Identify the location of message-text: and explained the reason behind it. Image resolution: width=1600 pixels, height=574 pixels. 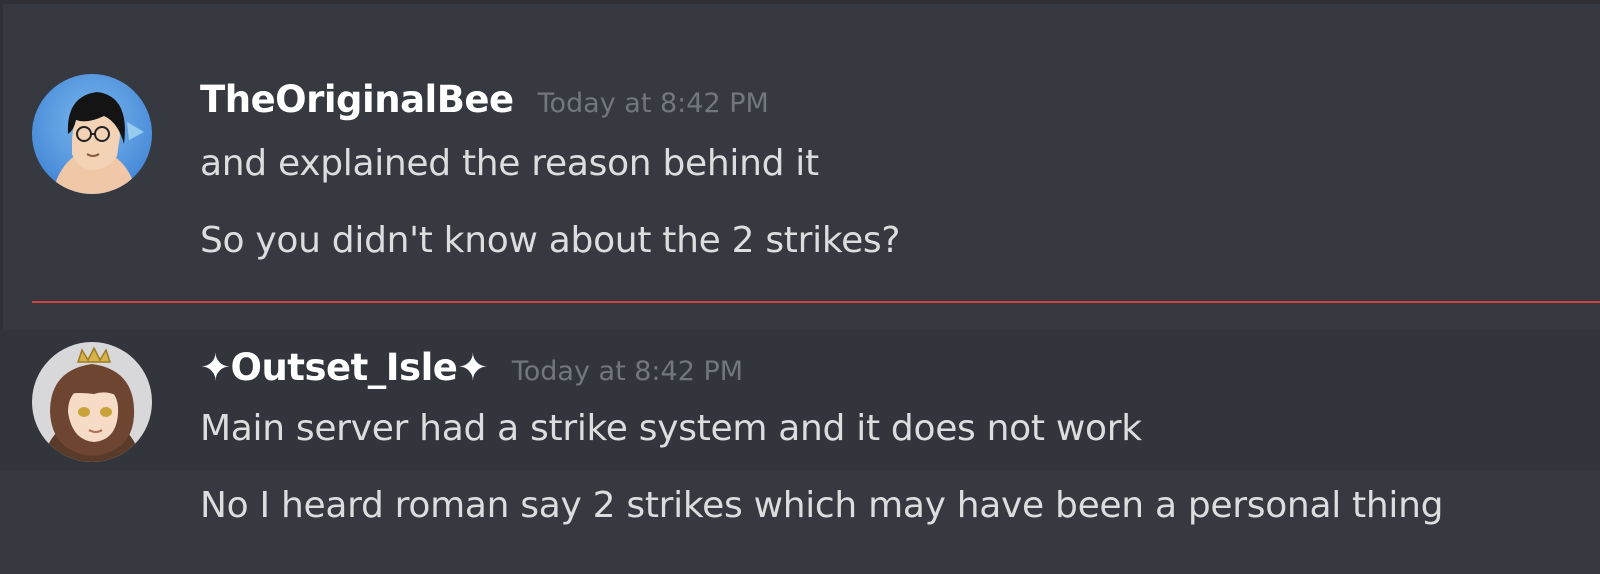
(509, 163).